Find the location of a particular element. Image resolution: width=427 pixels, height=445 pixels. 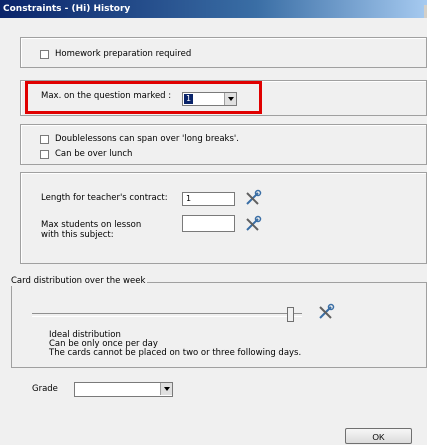

distribution-slider-track is located at coordinates (167, 315).